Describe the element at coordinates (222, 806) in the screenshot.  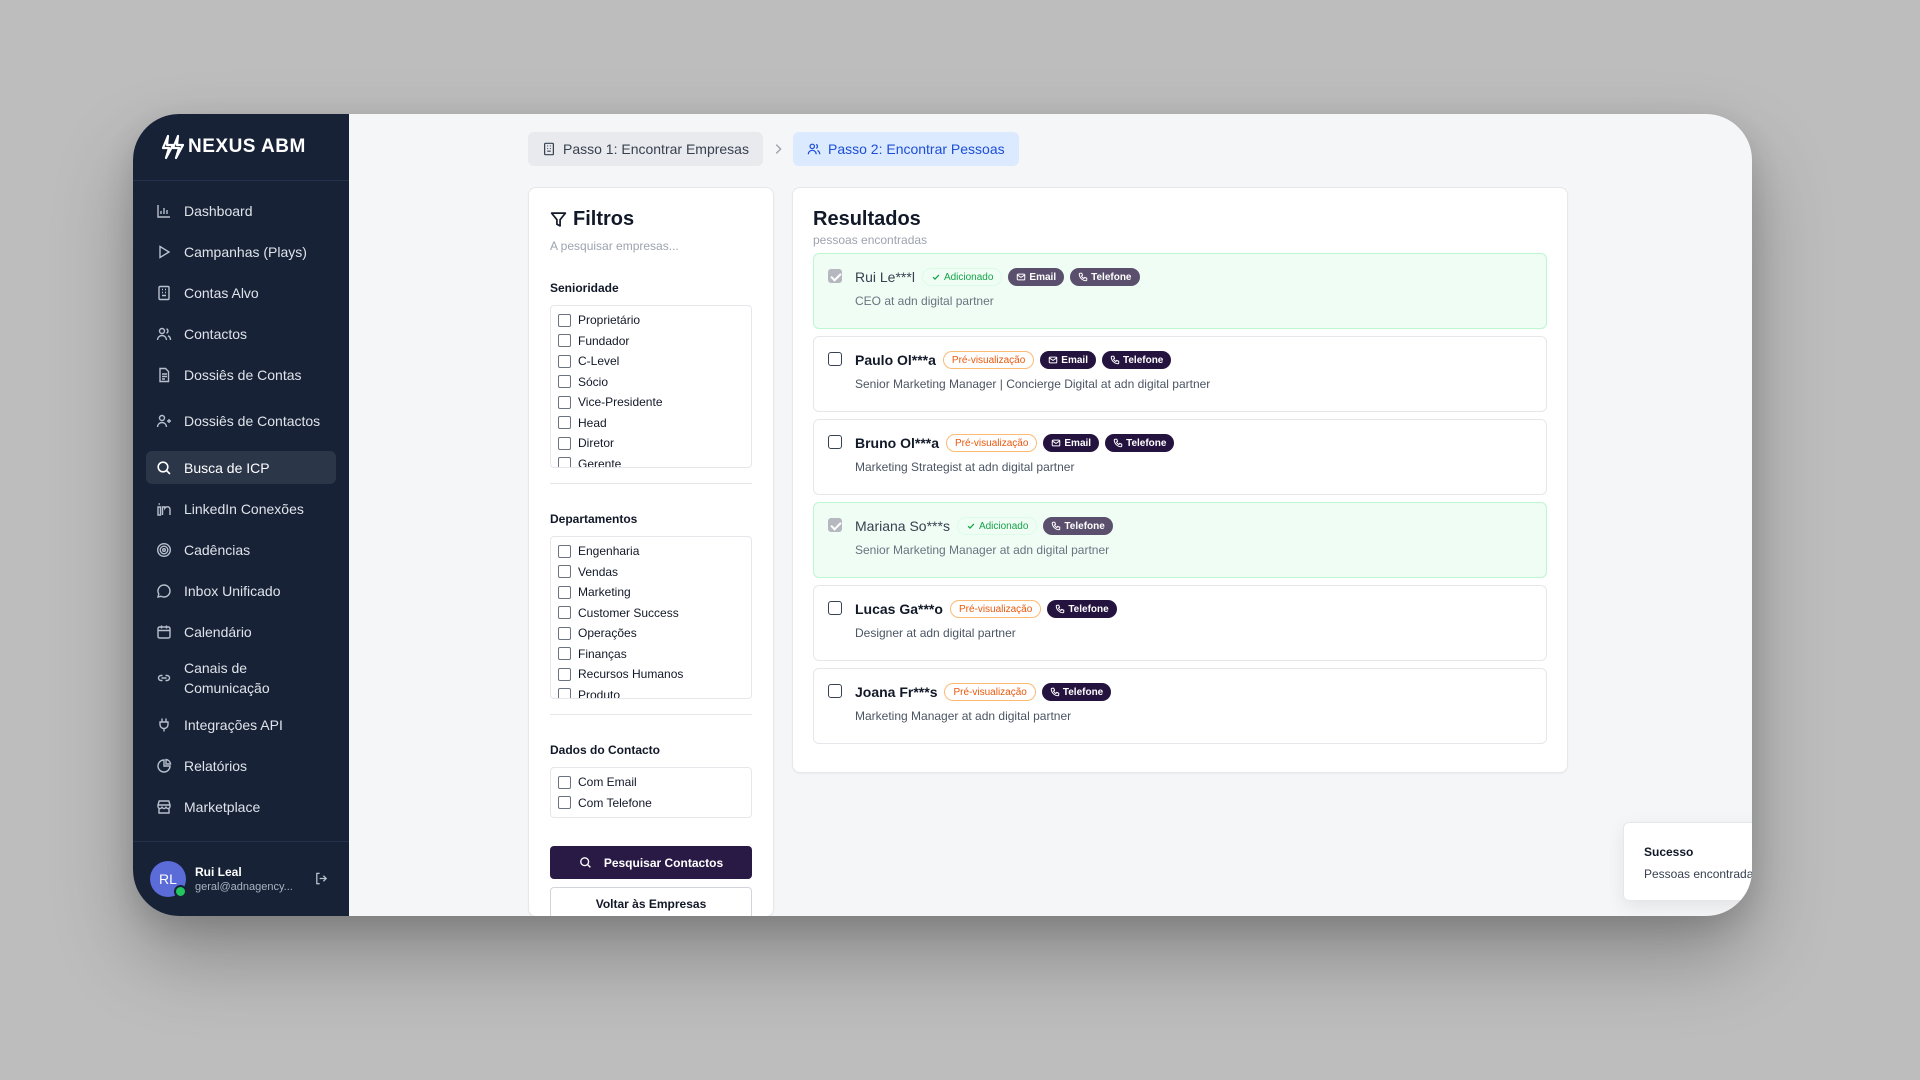
I see `sidebar-item-label: Marketplace` at that location.